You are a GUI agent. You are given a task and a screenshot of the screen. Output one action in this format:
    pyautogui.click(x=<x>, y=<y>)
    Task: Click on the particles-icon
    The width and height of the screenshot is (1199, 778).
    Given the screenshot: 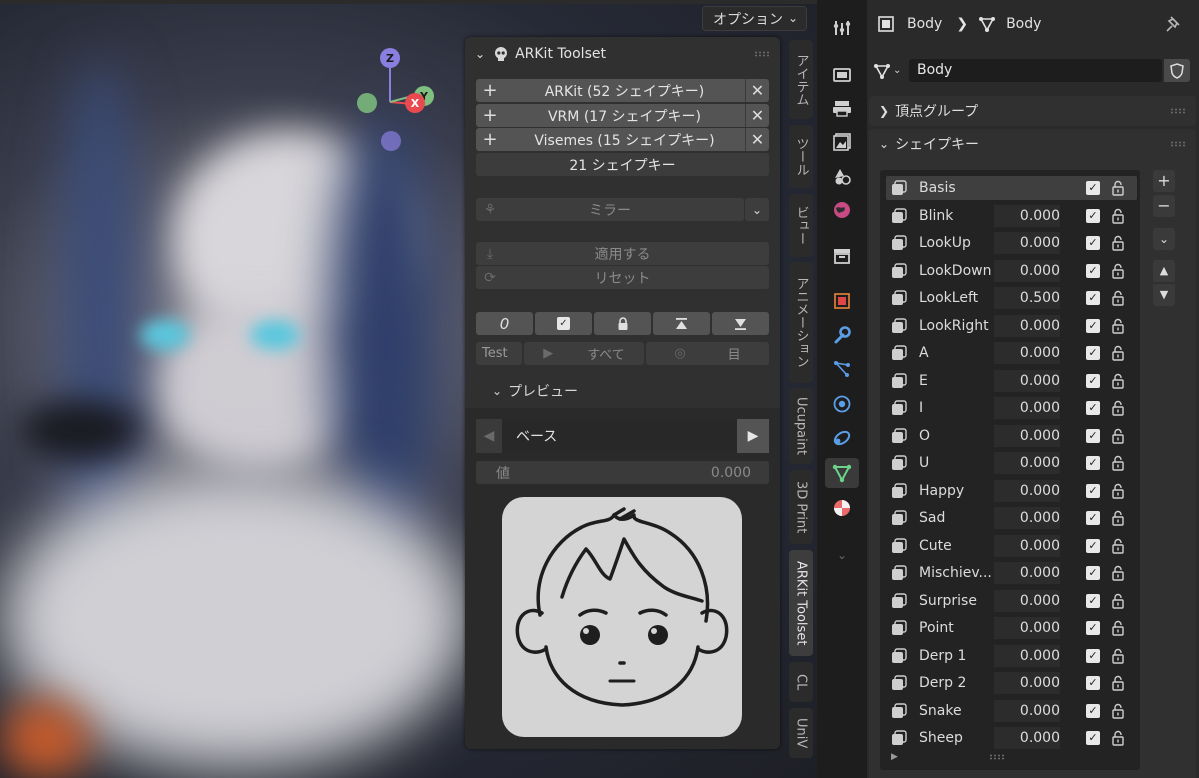 What is the action you would take?
    pyautogui.click(x=842, y=369)
    